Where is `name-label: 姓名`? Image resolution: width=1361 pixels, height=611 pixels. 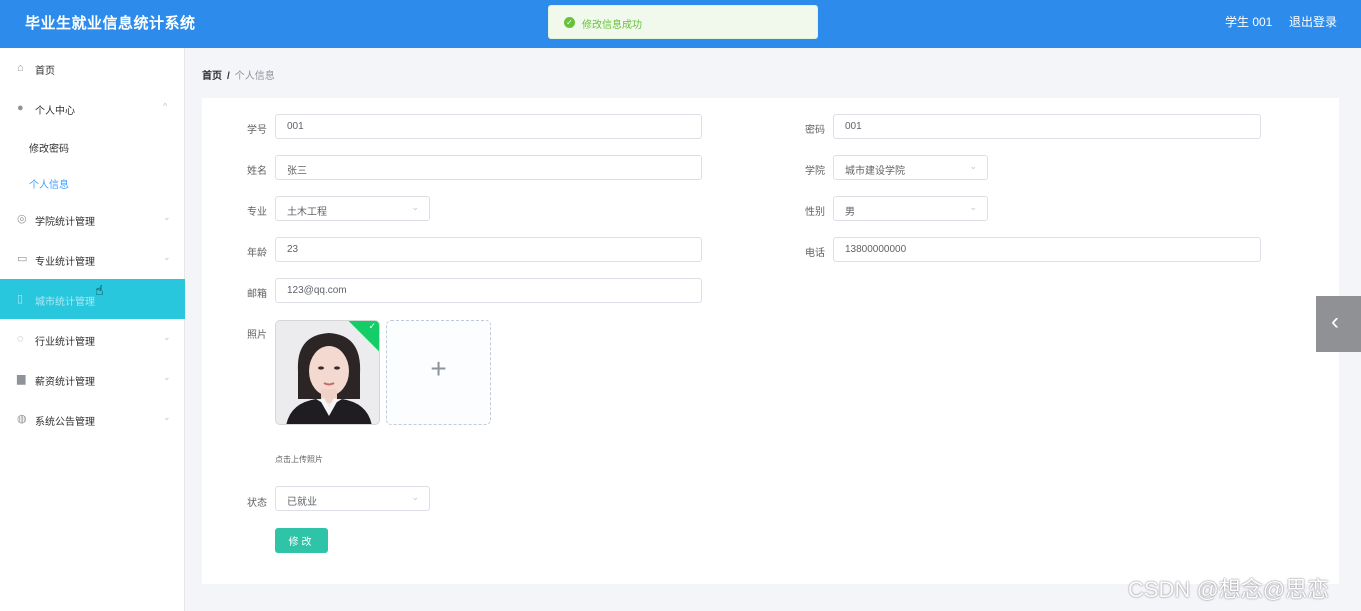
name-label: 姓名 is located at coordinates (257, 171).